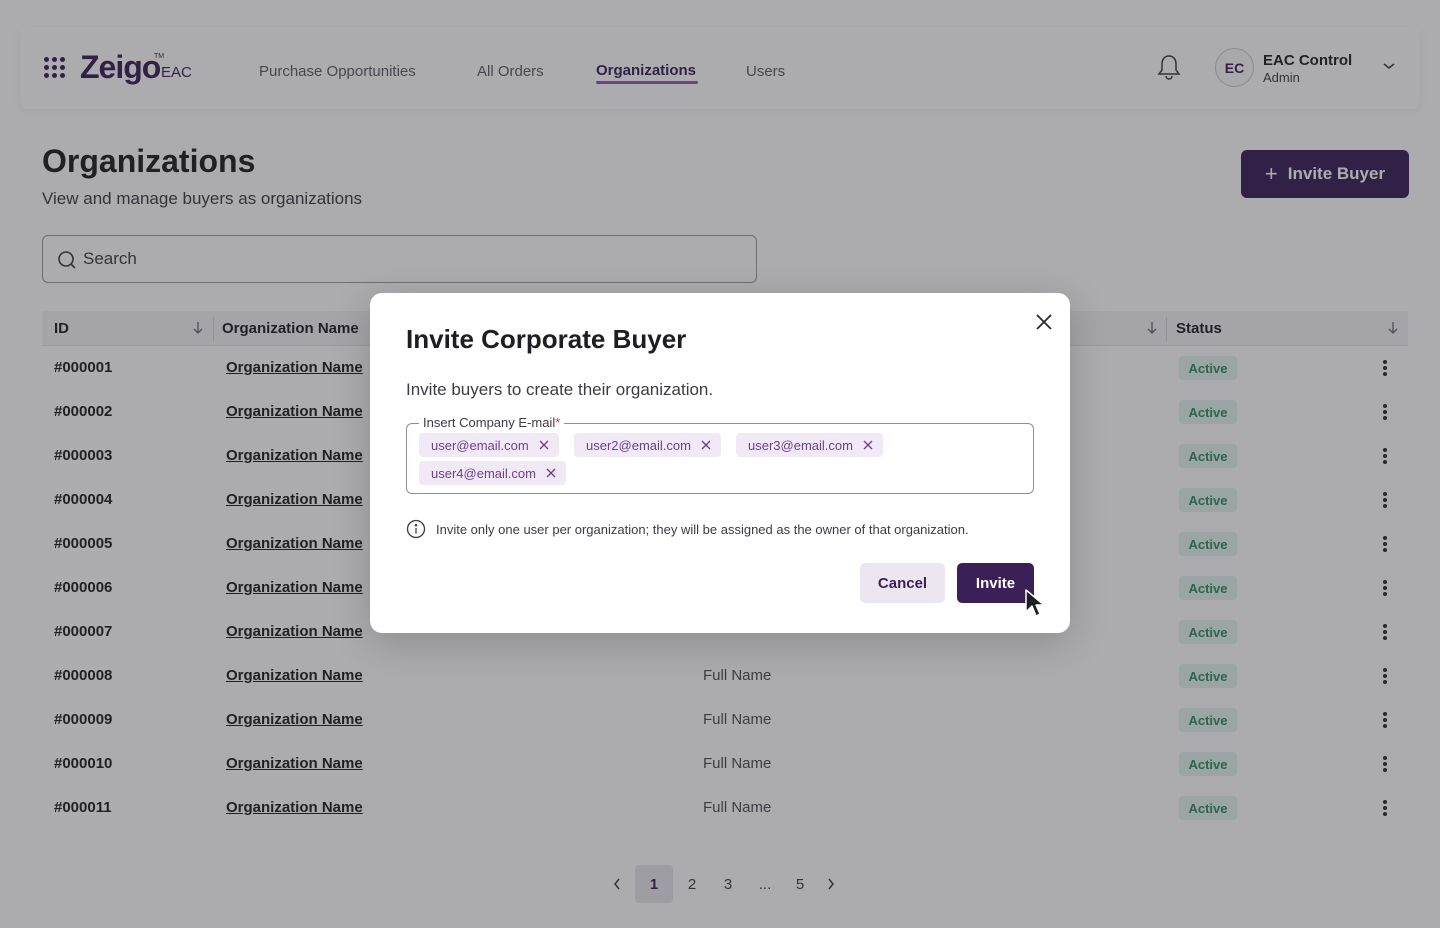  Describe the element at coordinates (995, 583) in the screenshot. I see `invite-button: Invite` at that location.